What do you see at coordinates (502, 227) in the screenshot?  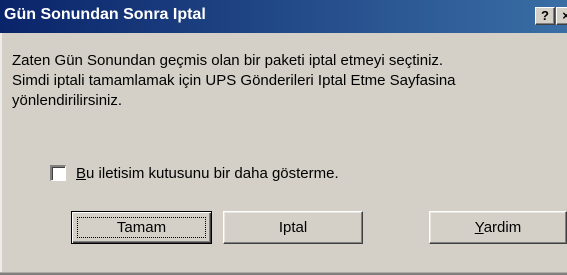 I see `help-button-label: ardim` at bounding box center [502, 227].